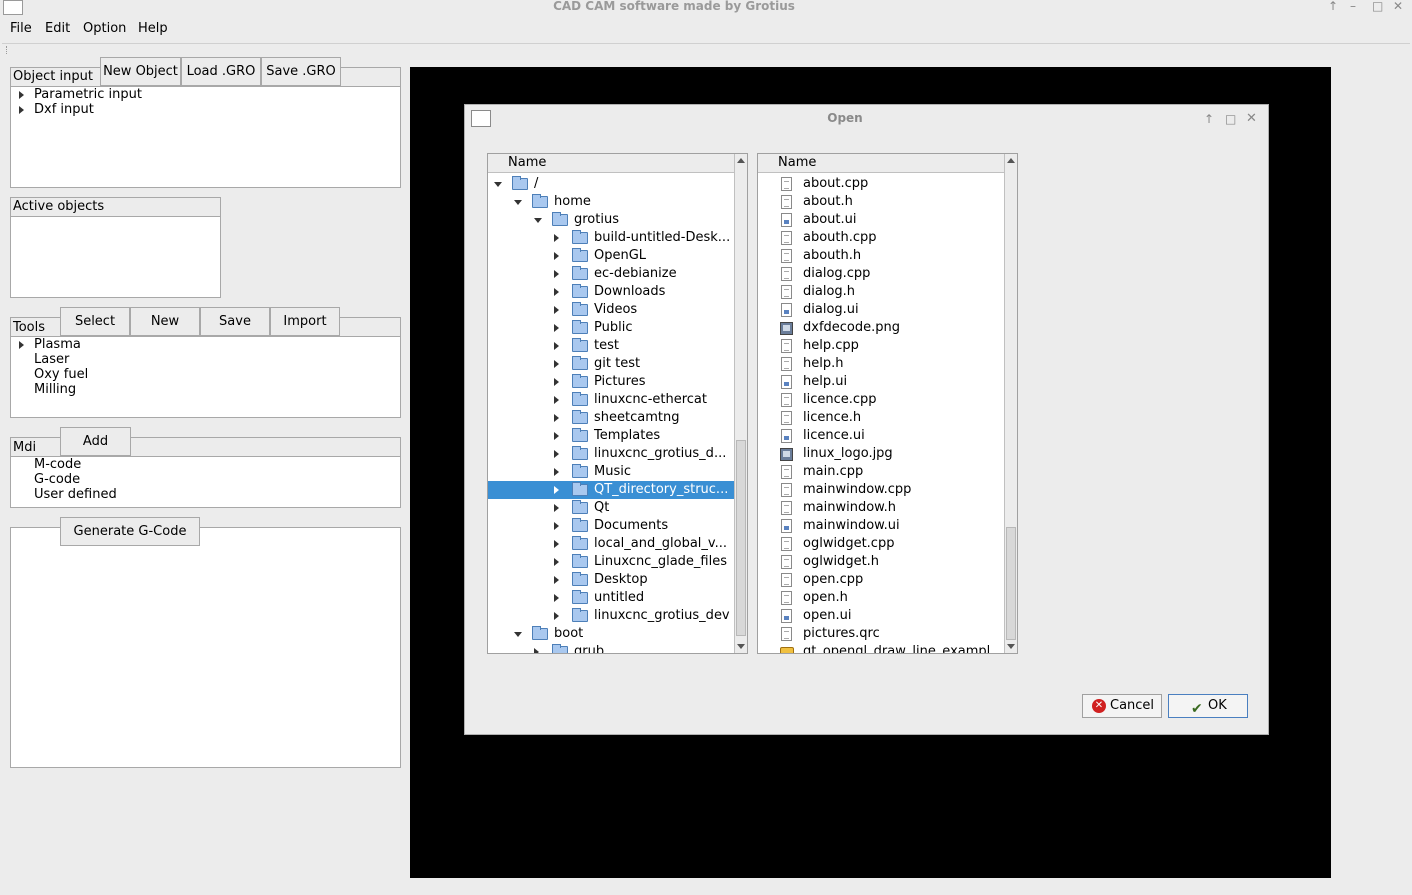 The width and height of the screenshot is (1412, 895). I want to click on dir-row: /, so click(611, 184).